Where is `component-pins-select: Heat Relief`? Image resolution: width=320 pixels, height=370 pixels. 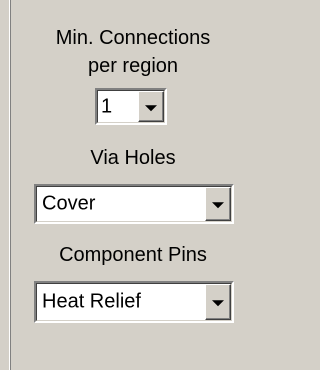 component-pins-select: Heat Relief is located at coordinates (134, 302).